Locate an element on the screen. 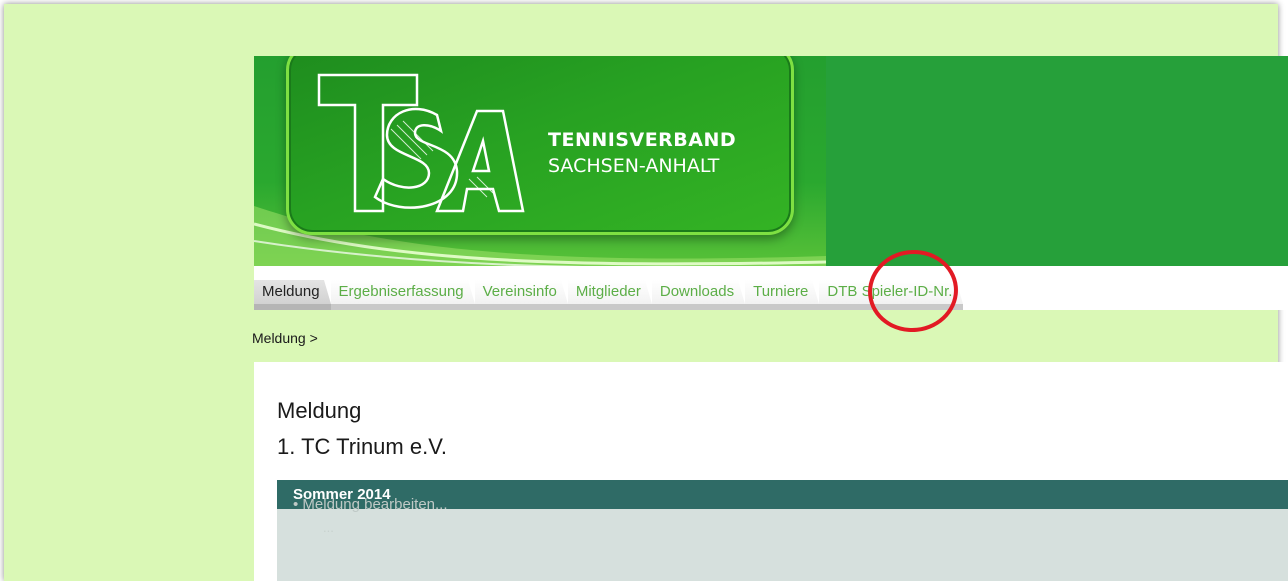 The height and width of the screenshot is (581, 1288). brand-name-line2: SACHSEN-ANHALT is located at coordinates (634, 166).